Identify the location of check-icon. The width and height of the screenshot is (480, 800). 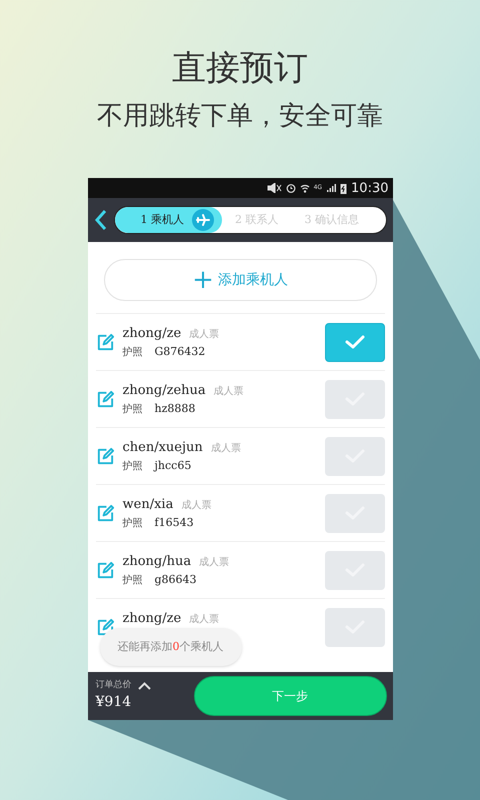
(354, 342).